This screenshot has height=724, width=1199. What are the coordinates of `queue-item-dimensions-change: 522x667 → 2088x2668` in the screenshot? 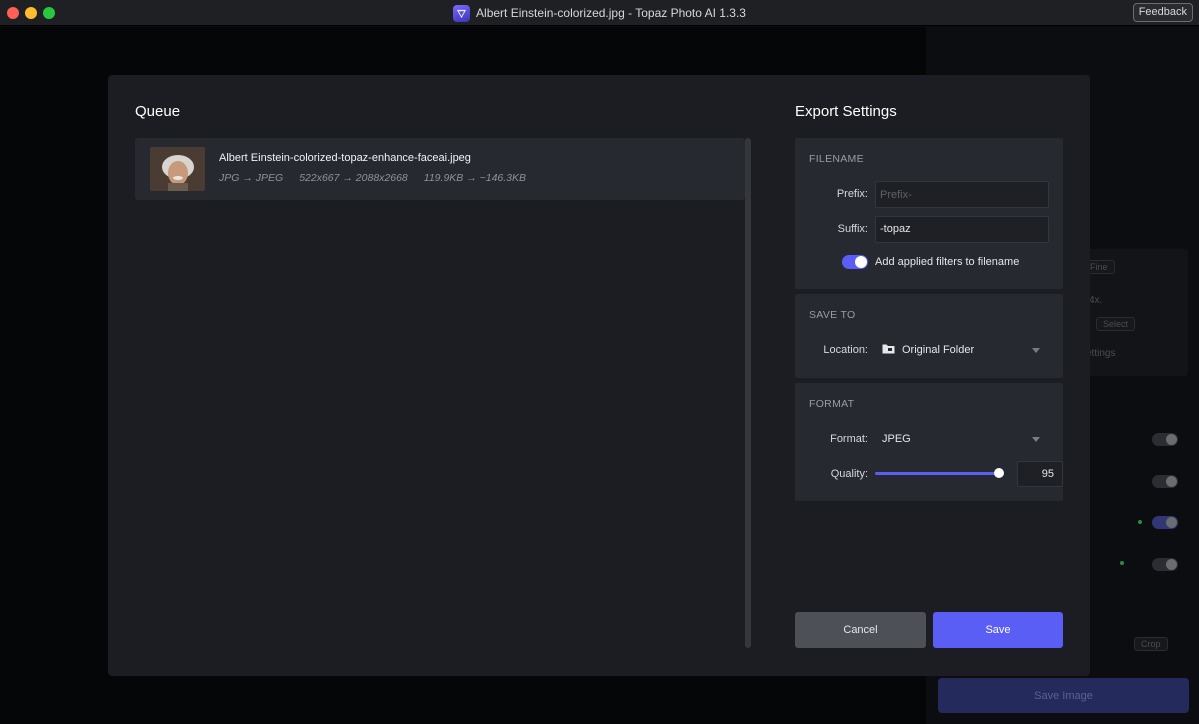 It's located at (353, 178).